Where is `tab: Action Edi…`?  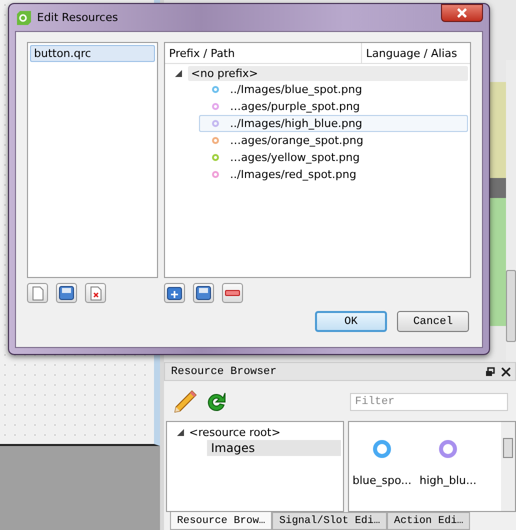 tab: Action Edi… is located at coordinates (428, 521).